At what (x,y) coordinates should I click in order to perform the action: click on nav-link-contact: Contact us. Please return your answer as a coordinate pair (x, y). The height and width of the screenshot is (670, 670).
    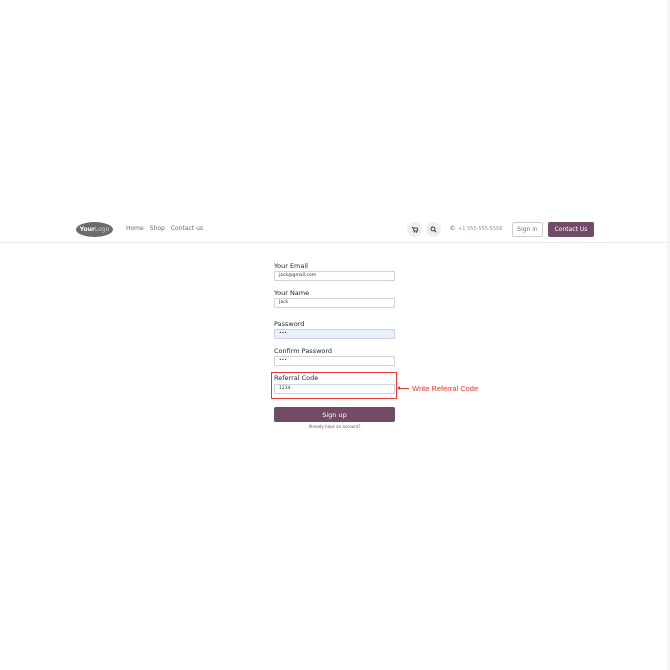
    Looking at the image, I should click on (187, 228).